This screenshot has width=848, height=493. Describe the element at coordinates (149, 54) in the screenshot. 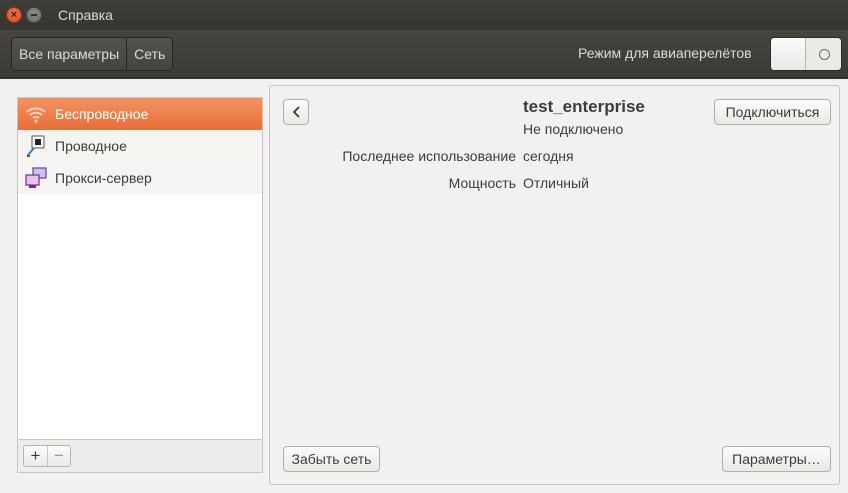

I see `breadcrumb-network: Сеть` at that location.